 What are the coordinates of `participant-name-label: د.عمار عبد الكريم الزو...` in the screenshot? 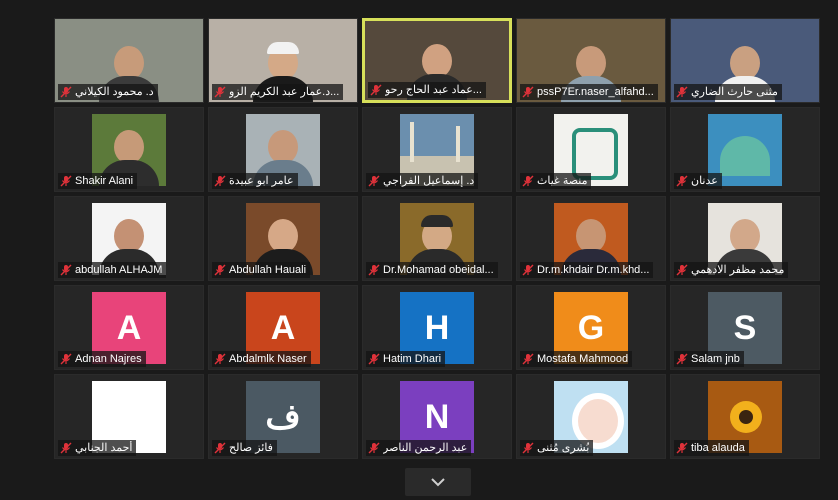 It's located at (278, 92).